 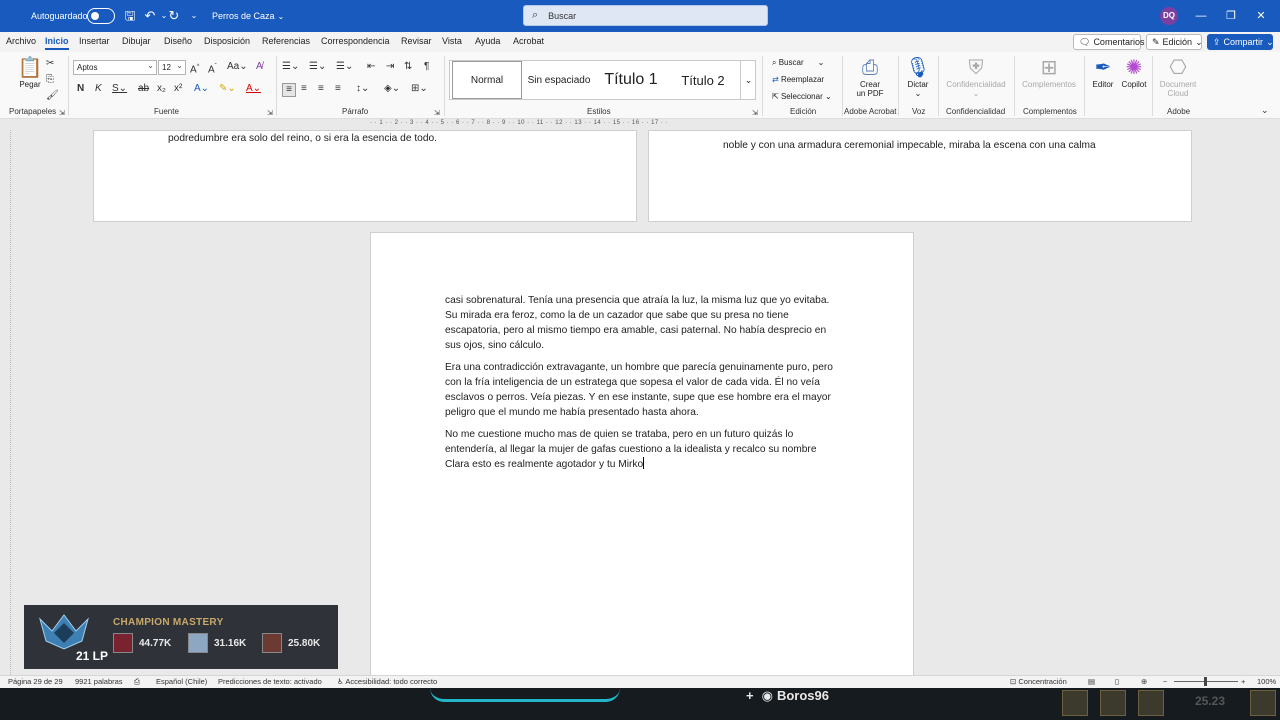 What do you see at coordinates (80, 89) in the screenshot?
I see `bold-icon: N` at bounding box center [80, 89].